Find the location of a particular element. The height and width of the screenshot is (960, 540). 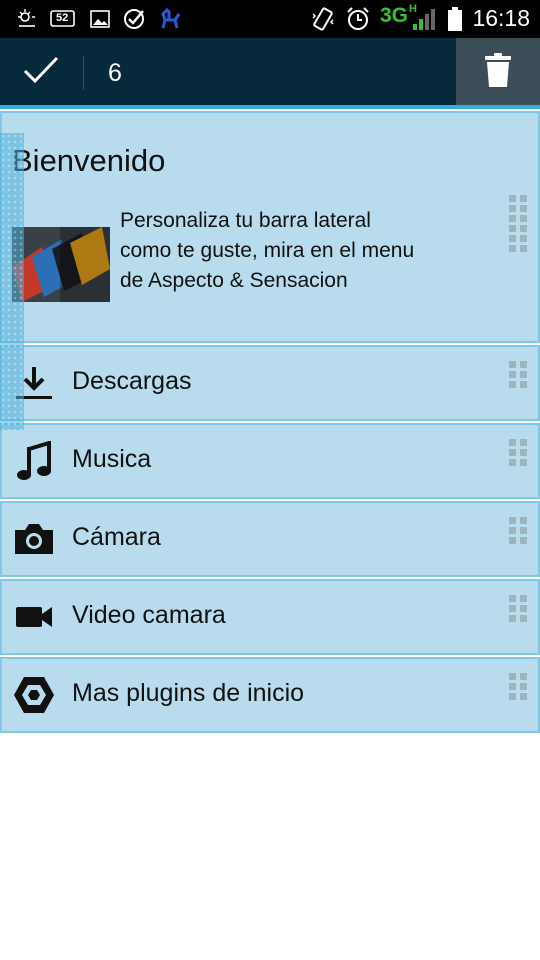

sidebar-item-label: Musica is located at coordinates (112, 459).